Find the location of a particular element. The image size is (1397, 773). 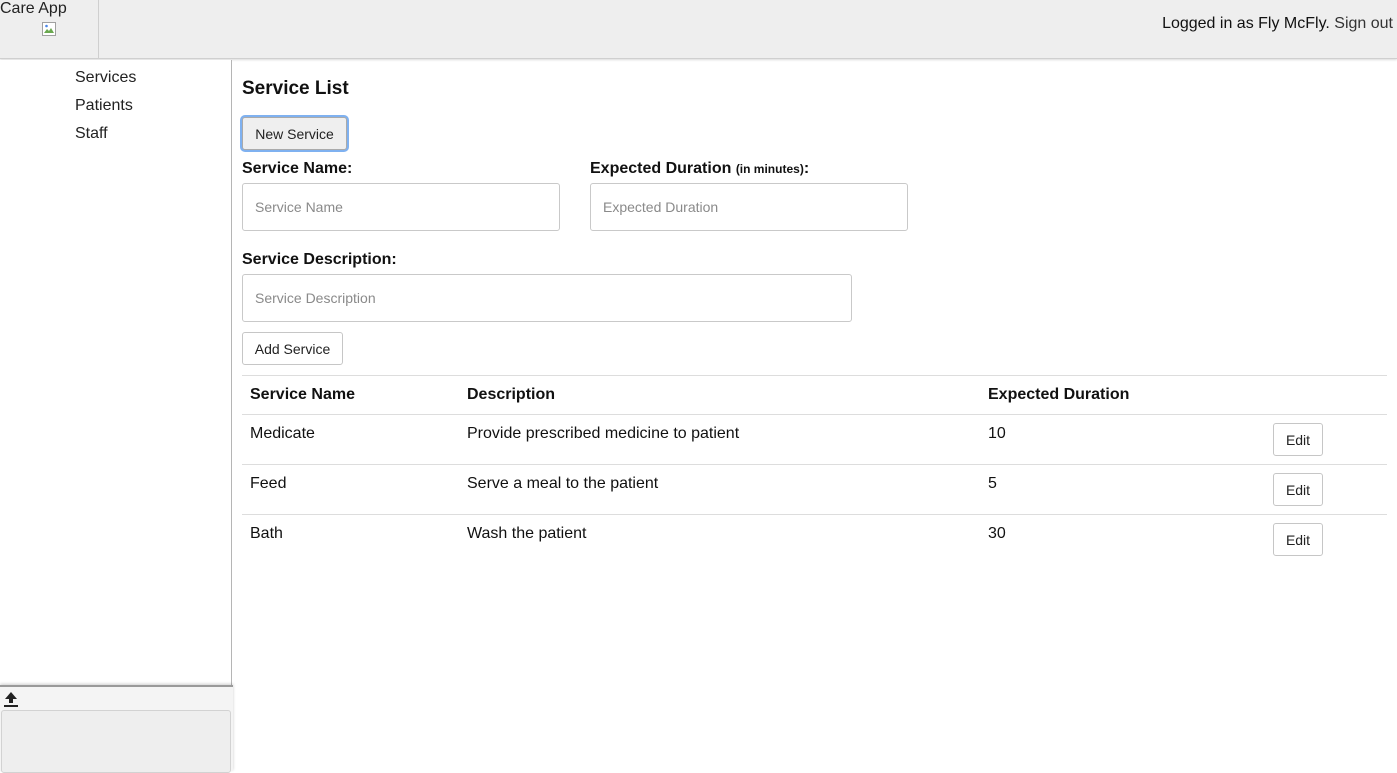

table-row: Feed Serve a meal to the patient 5 Edit is located at coordinates (814, 490).